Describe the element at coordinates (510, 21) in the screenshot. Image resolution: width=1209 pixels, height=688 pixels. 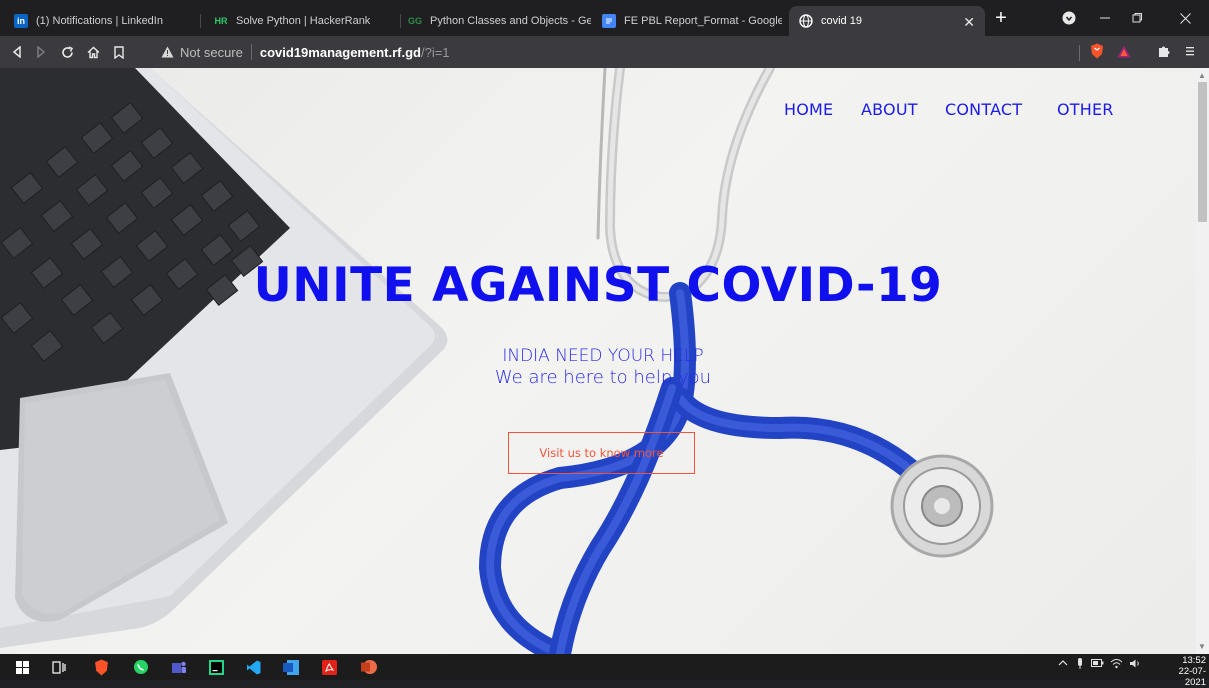
I see `tab-label: Python Classes and Objects - GeeksforGe` at that location.